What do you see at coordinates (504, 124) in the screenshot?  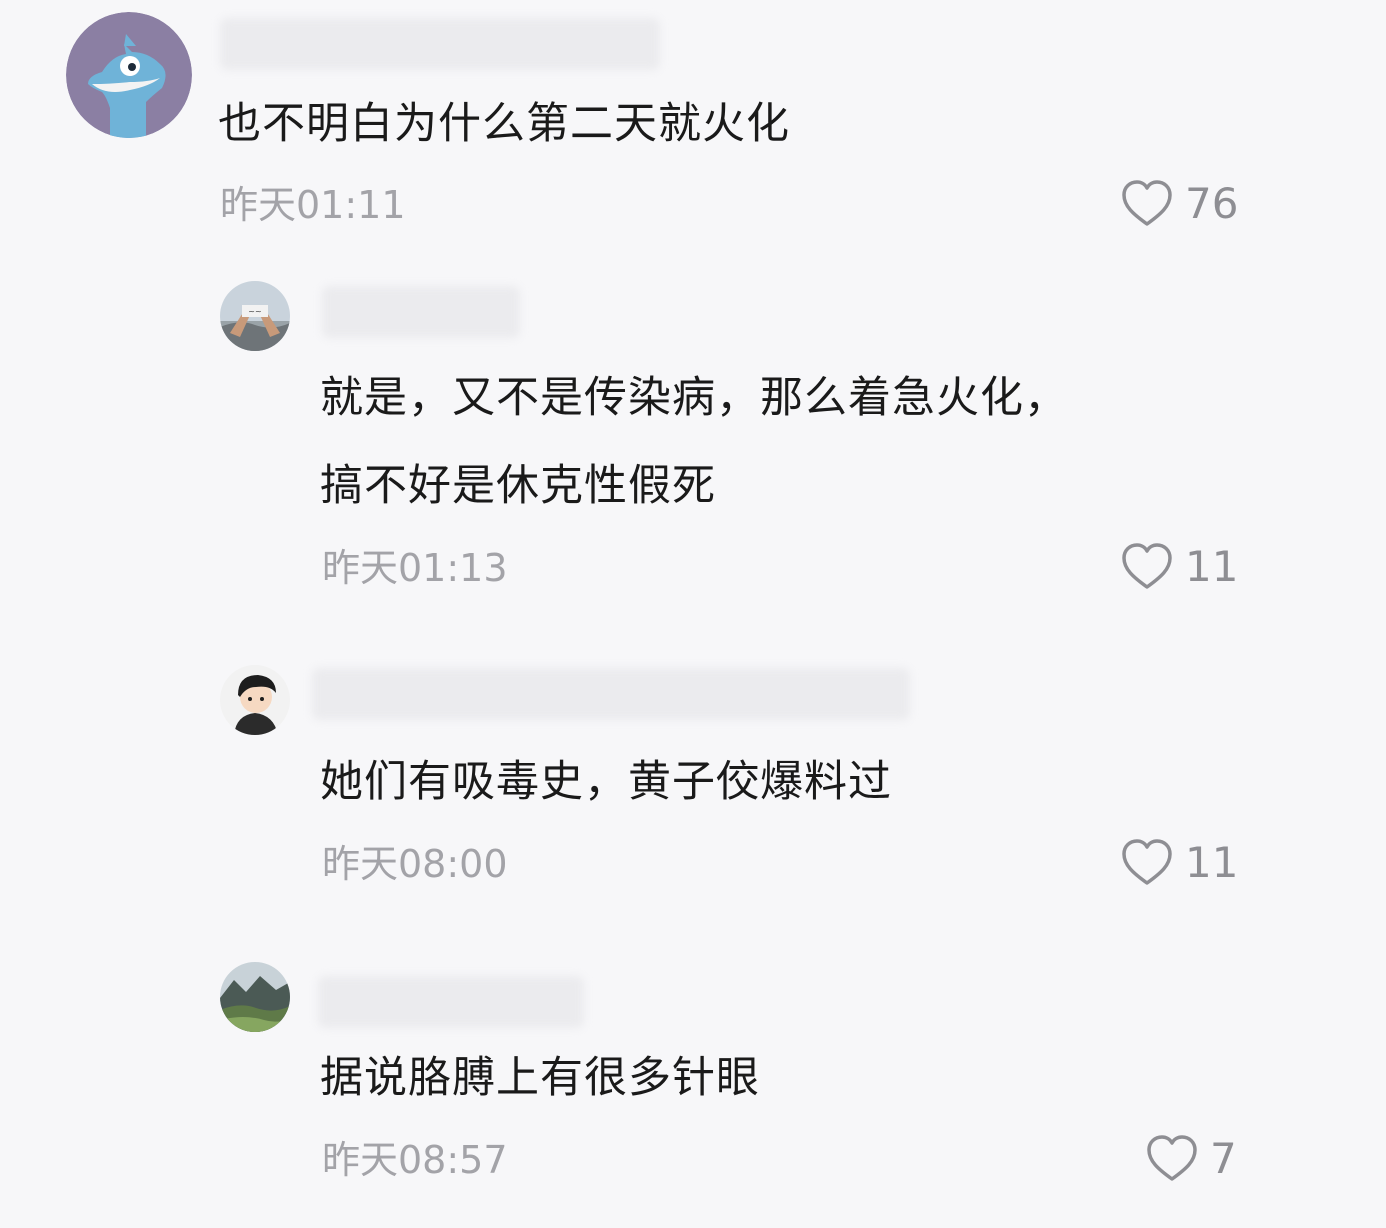 I see `comment-text: 也不明白为什么第二天就火化` at bounding box center [504, 124].